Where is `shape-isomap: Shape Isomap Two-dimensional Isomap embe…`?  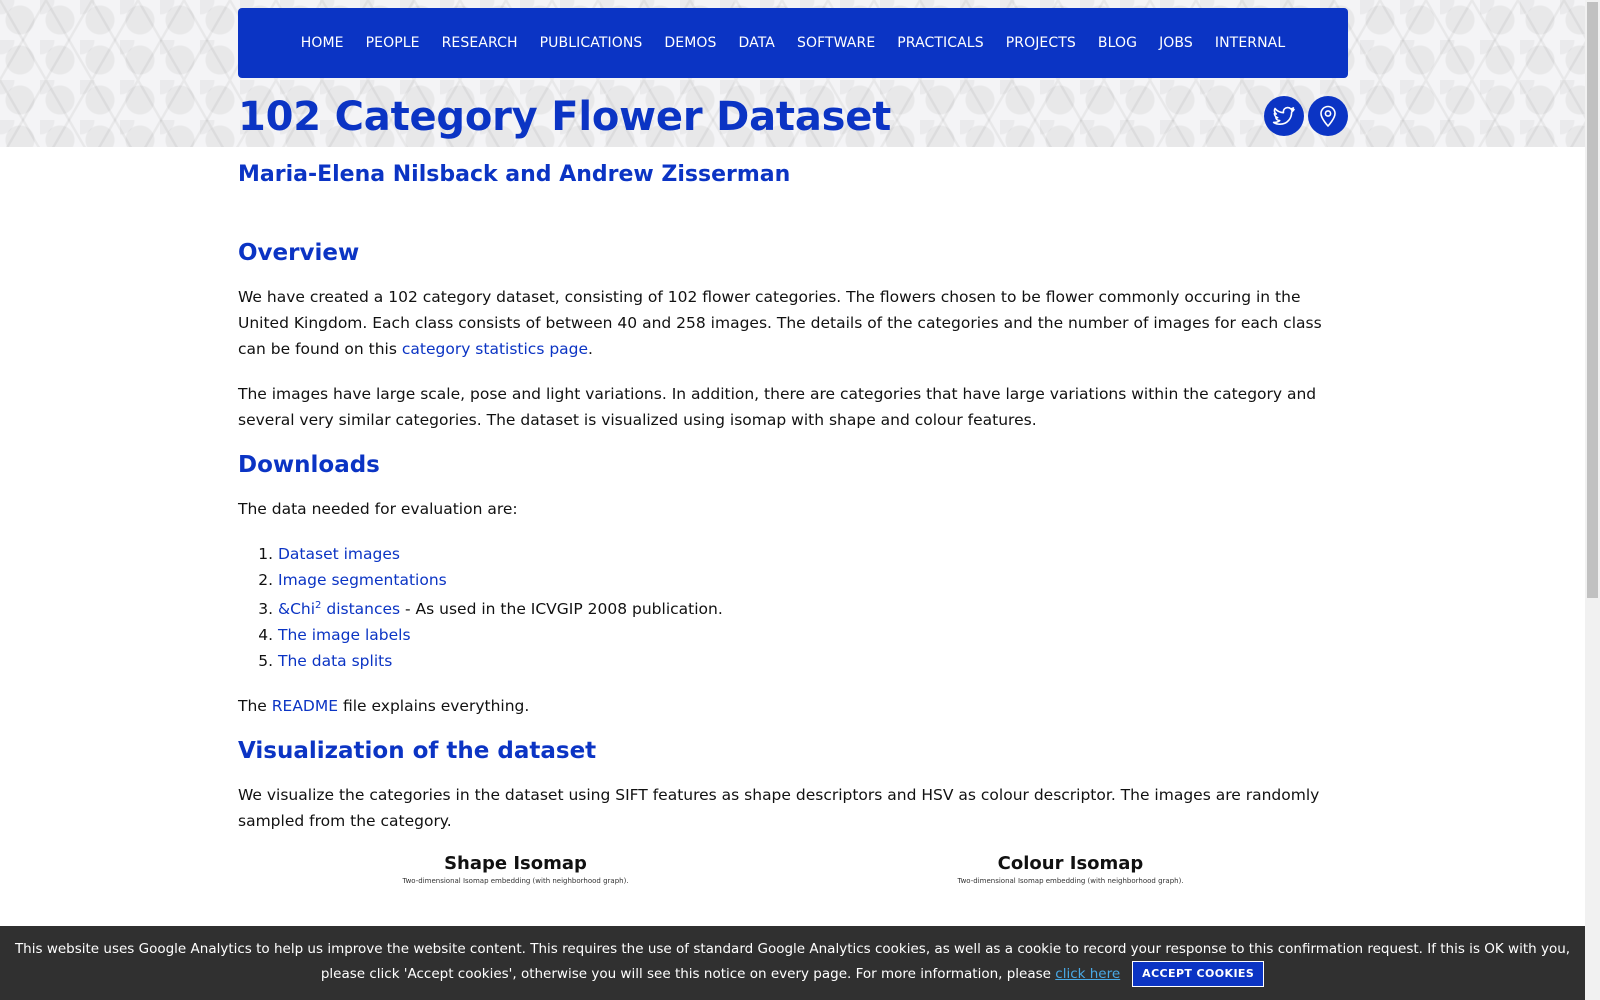
shape-isomap: Shape Isomap Two-dimensional Isomap embe… is located at coordinates (515, 869).